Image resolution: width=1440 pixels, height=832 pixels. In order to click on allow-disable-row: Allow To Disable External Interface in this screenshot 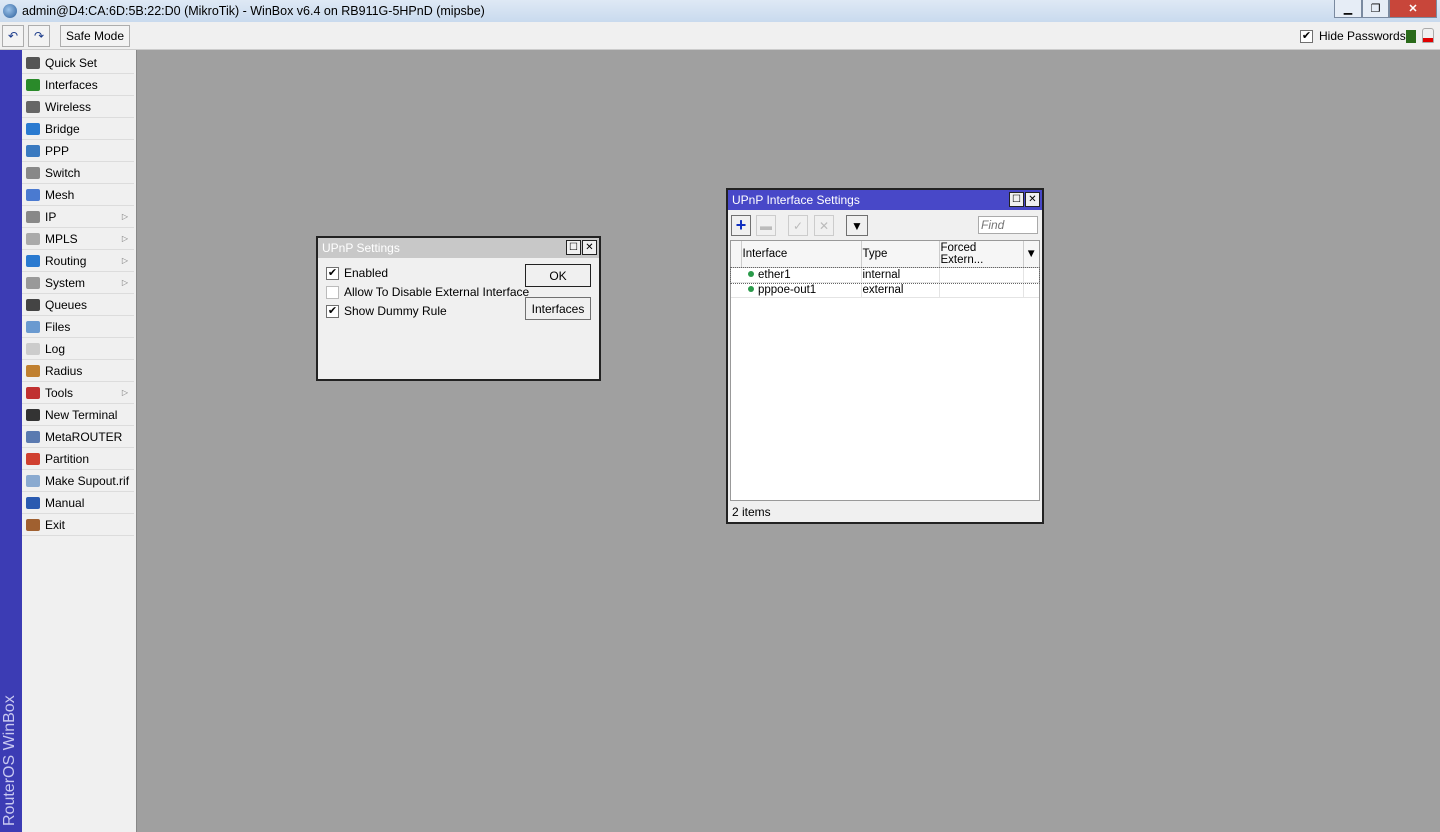, I will do `click(427, 292)`.